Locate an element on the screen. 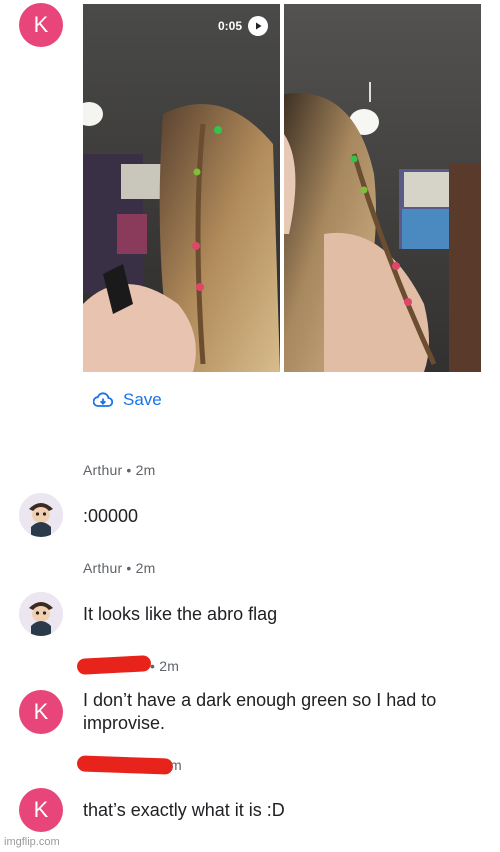 Image resolution: width=500 pixels, height=852 pixels. message-meta: • 2m is located at coordinates (164, 666).